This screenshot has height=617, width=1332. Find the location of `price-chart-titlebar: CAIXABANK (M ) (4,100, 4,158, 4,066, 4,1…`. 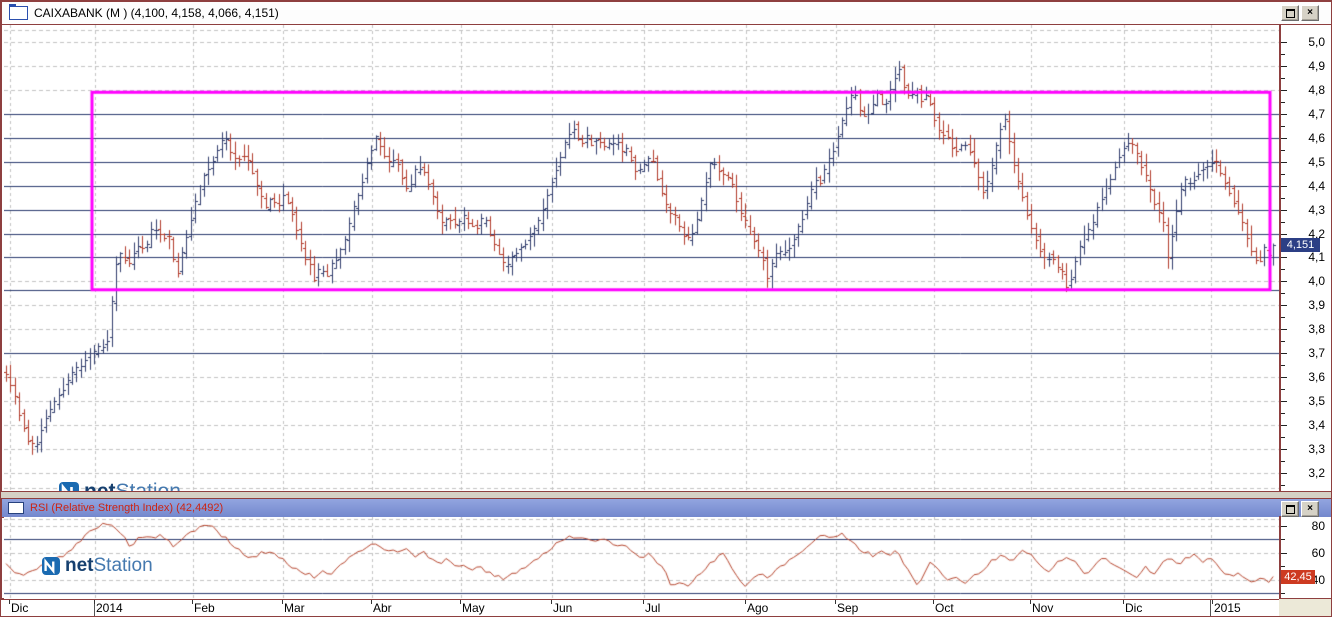

price-chart-titlebar: CAIXABANK (M ) (4,100, 4,158, 4,066, 4,1… is located at coordinates (666, 13).